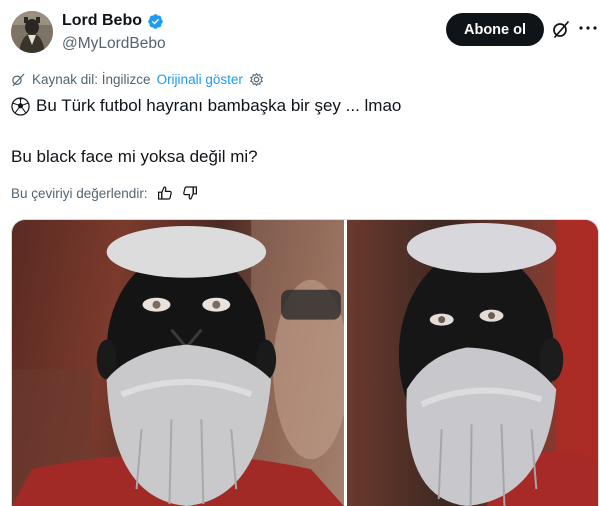 The width and height of the screenshot is (600, 506). I want to click on thumbs-down-icon, so click(190, 193).